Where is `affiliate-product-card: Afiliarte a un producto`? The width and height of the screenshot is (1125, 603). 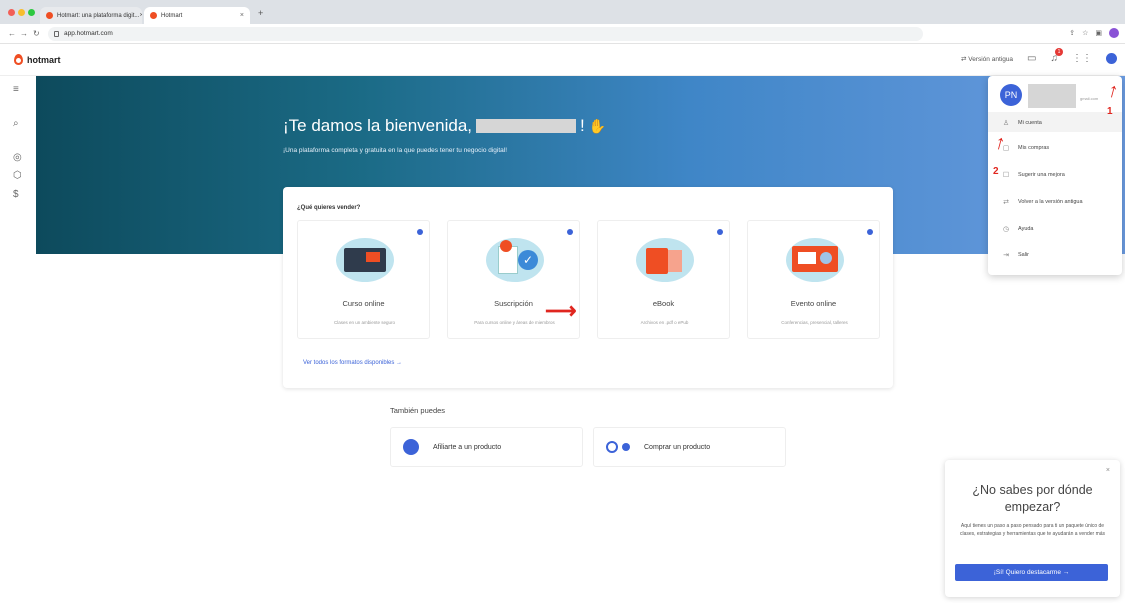 affiliate-product-card: Afiliarte a un producto is located at coordinates (486, 447).